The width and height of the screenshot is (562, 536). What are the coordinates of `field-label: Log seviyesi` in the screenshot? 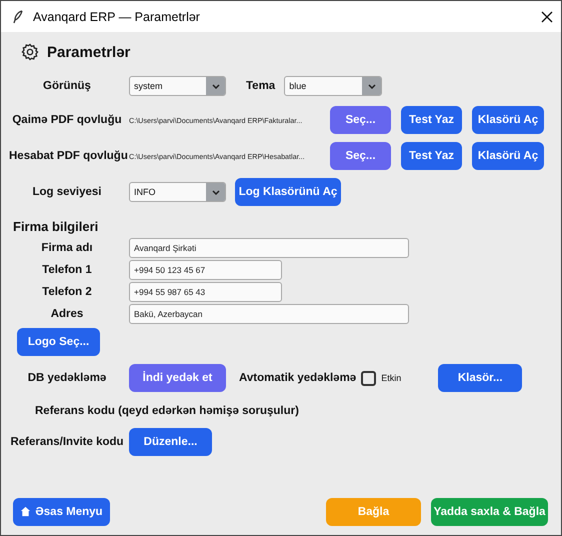 It's located at (67, 192).